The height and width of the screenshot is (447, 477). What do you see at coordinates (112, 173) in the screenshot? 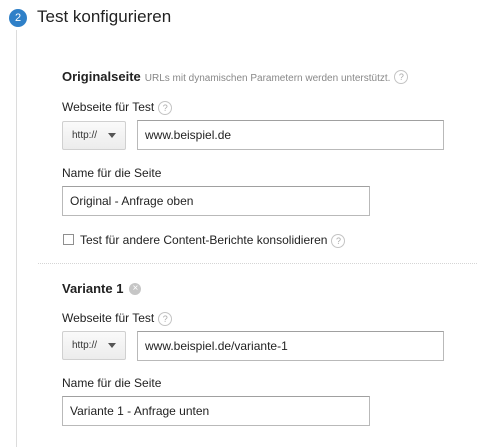
I see `original-name-label: Name für die Seite` at bounding box center [112, 173].